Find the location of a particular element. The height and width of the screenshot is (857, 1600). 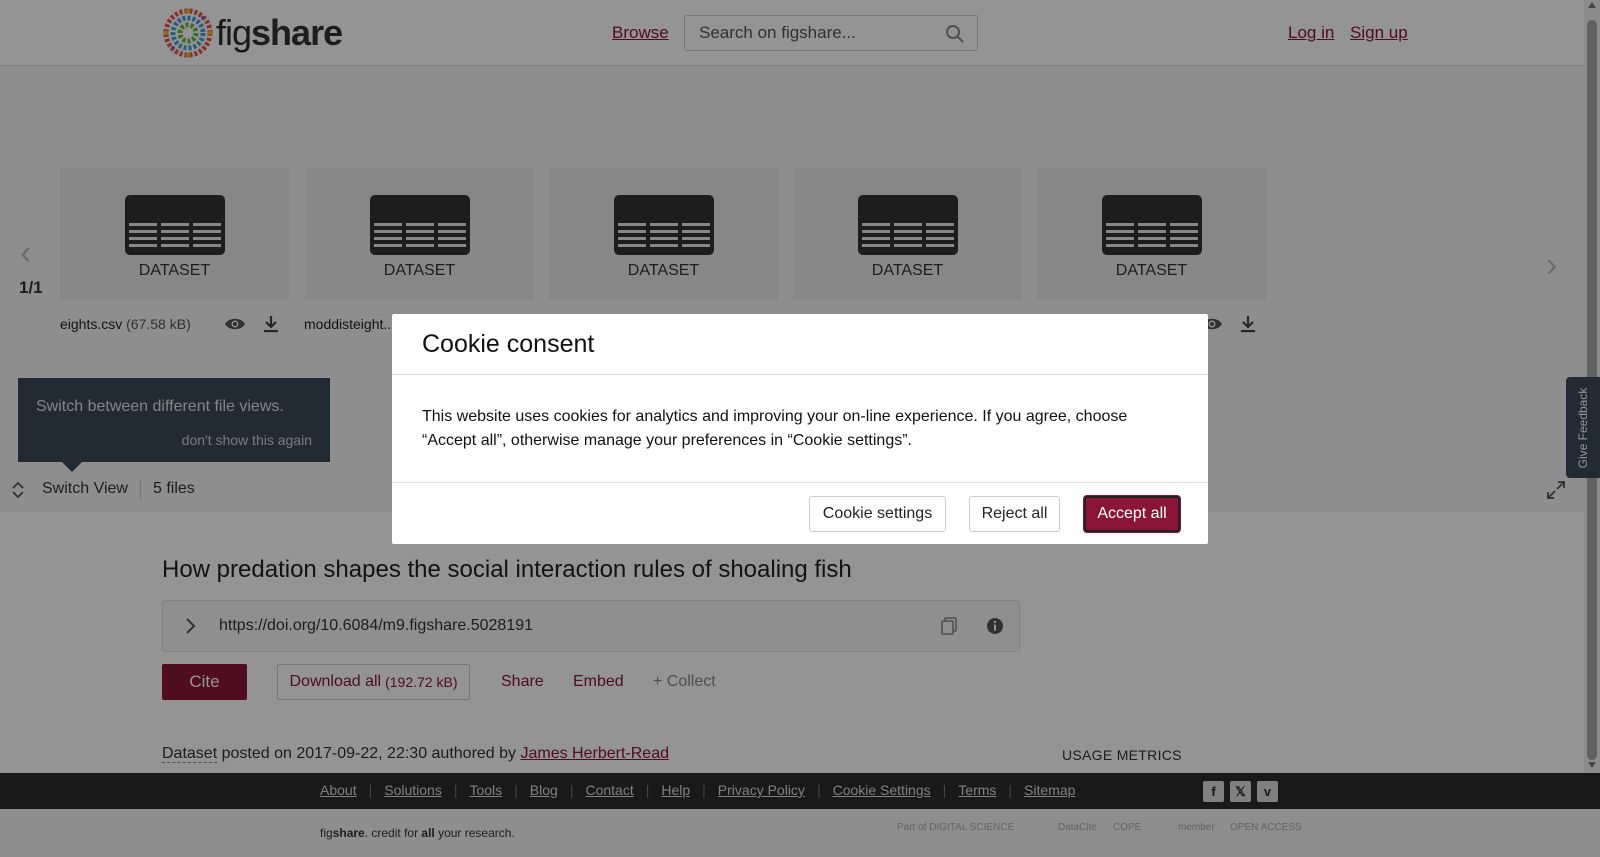

reject-all-button: Reject all is located at coordinates (1014, 514).